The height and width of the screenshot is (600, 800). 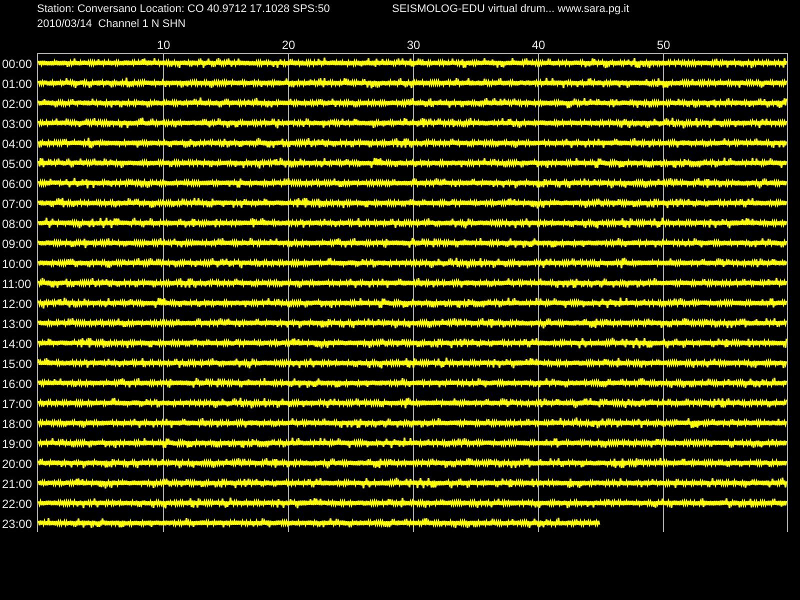 I want to click on hour-label: 15:00, so click(x=17, y=364).